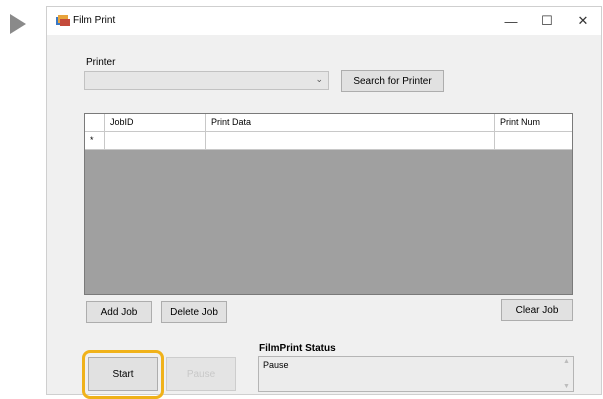 The image size is (603, 399). What do you see at coordinates (533, 140) in the screenshot?
I see `cell-print-num` at bounding box center [533, 140].